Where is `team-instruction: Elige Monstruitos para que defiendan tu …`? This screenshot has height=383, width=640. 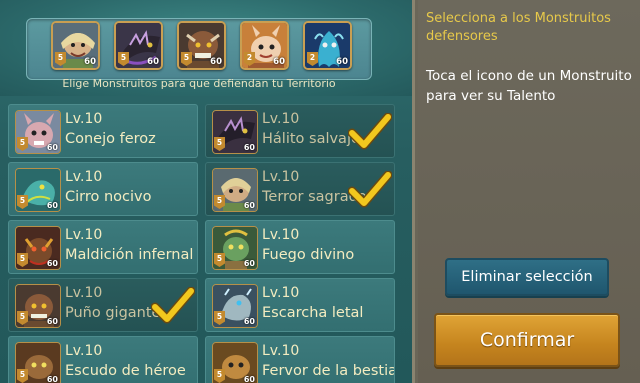 team-instruction: Elige Monstruitos para que defiendan tu … is located at coordinates (199, 83).